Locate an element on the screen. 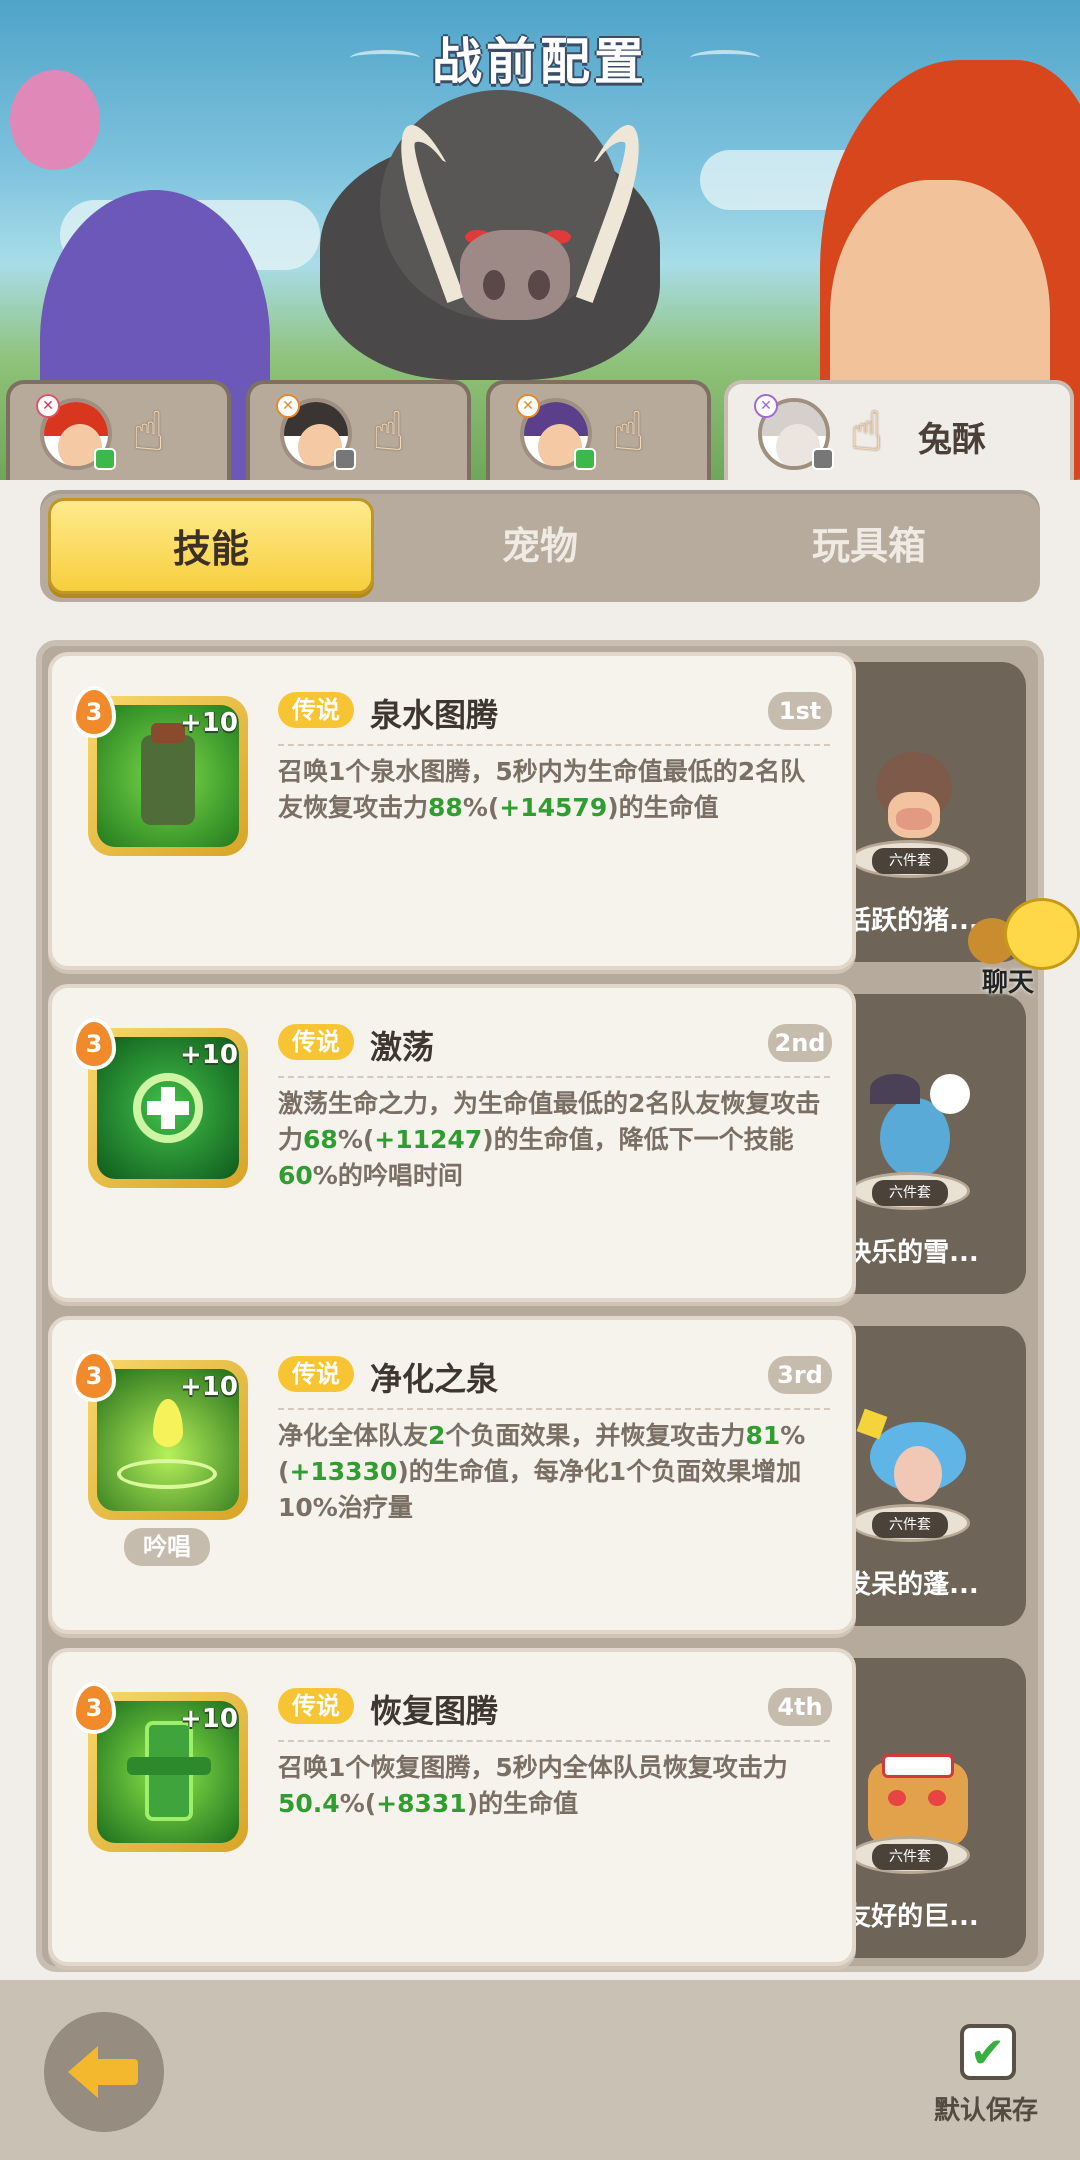 The image size is (1080, 2160). skill-name: 激荡 is located at coordinates (402, 1047).